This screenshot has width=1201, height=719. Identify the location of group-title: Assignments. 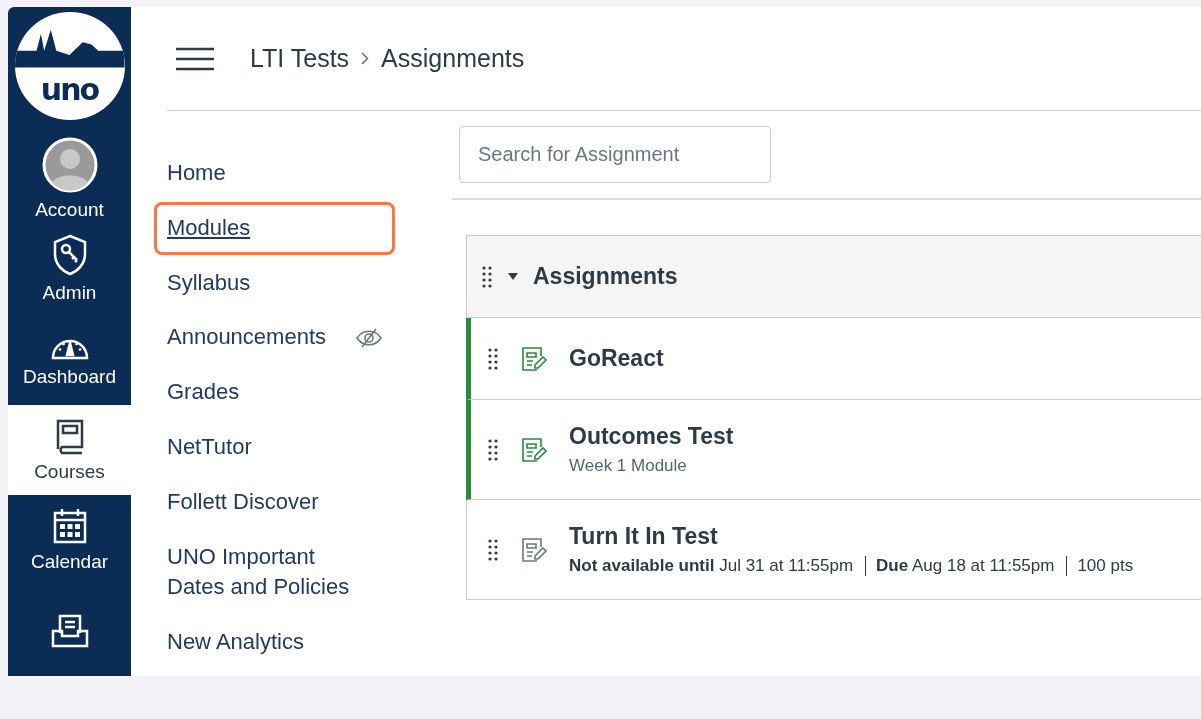
(605, 276).